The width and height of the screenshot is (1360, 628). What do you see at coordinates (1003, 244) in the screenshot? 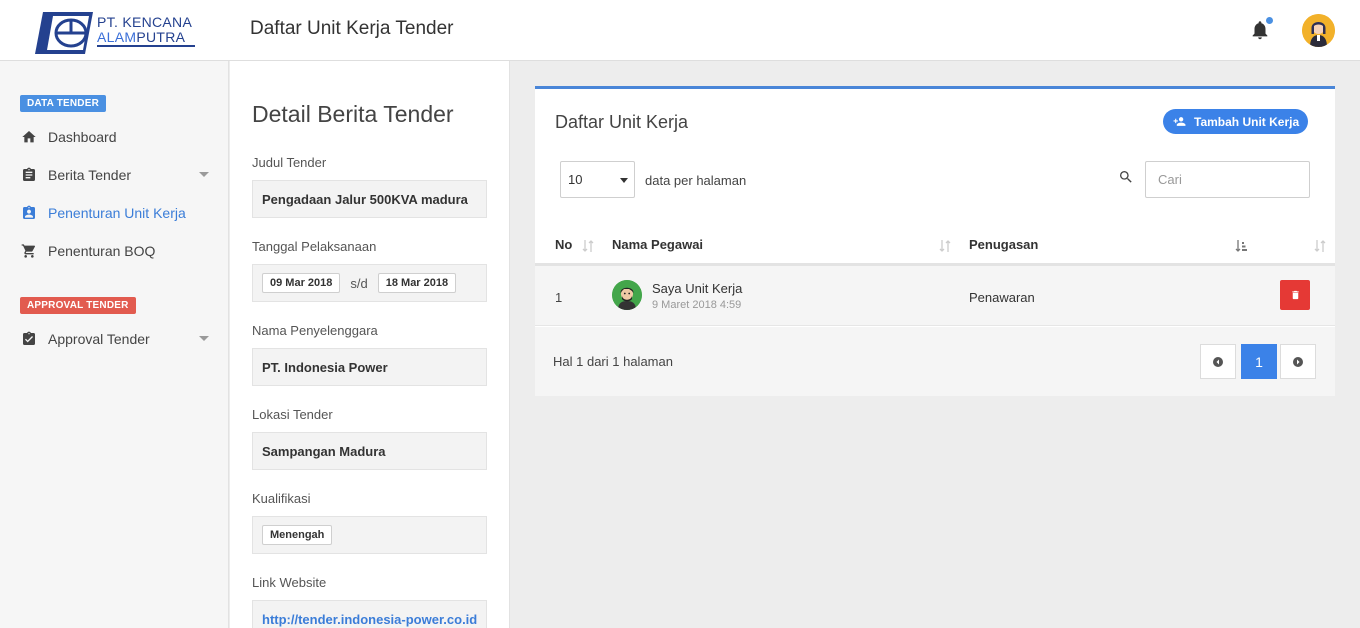
I see `column-header-penugasan: Penugasan` at bounding box center [1003, 244].